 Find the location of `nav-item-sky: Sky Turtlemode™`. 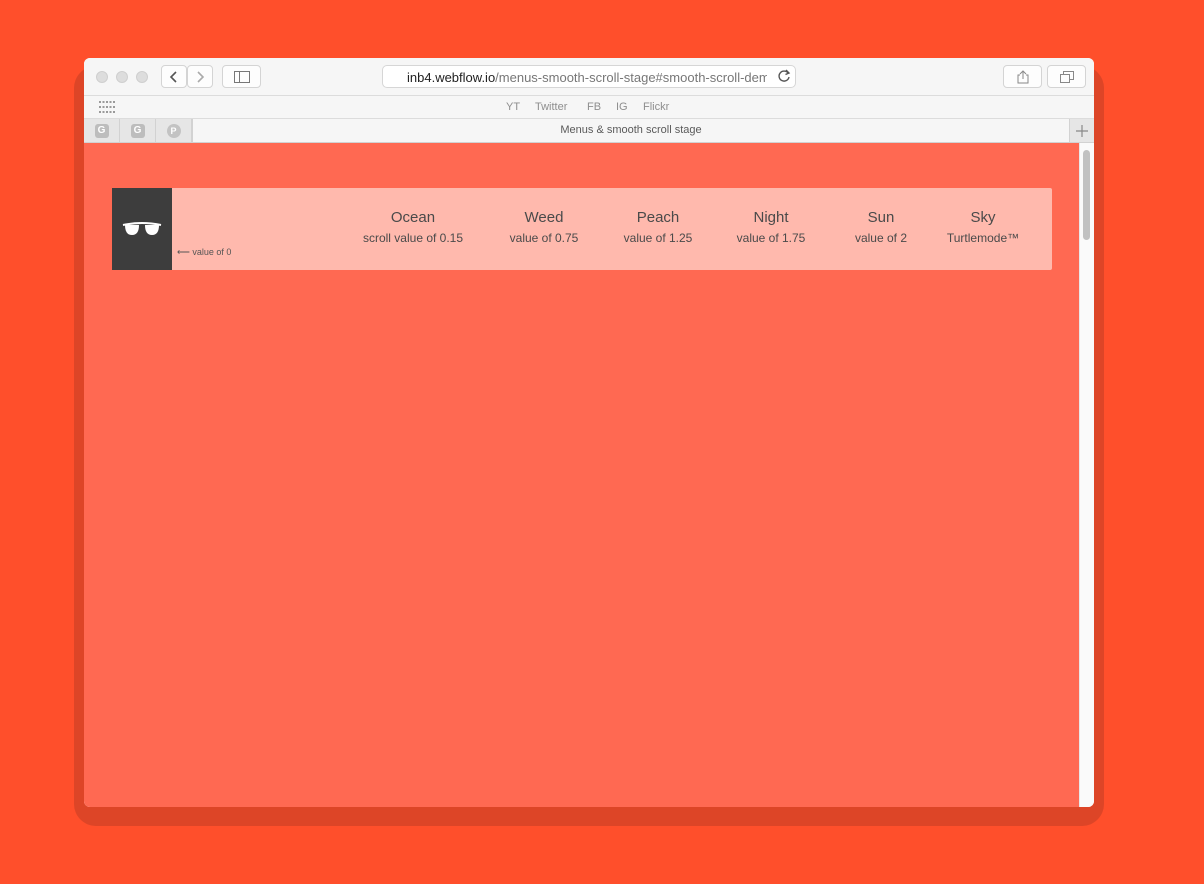

nav-item-sky: Sky Turtlemode™ is located at coordinates (983, 226).